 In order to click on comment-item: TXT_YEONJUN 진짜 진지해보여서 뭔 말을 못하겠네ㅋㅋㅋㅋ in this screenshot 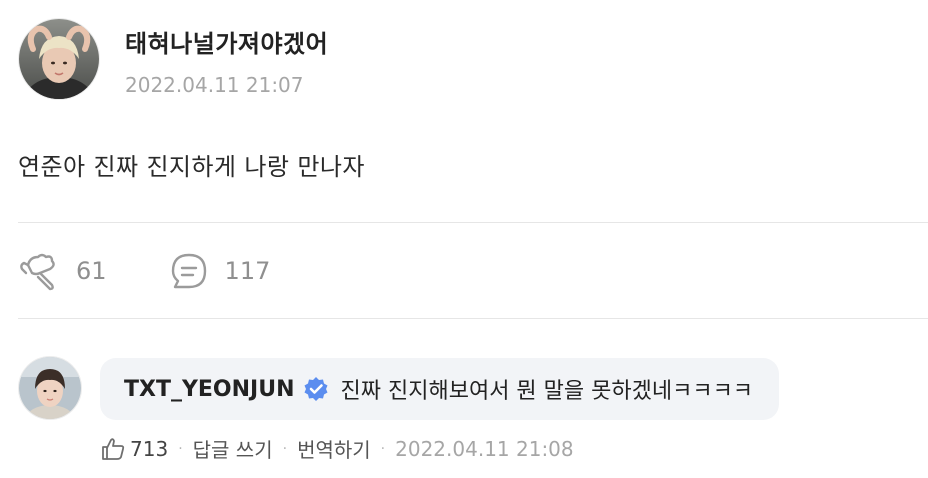, I will do `click(399, 388)`.